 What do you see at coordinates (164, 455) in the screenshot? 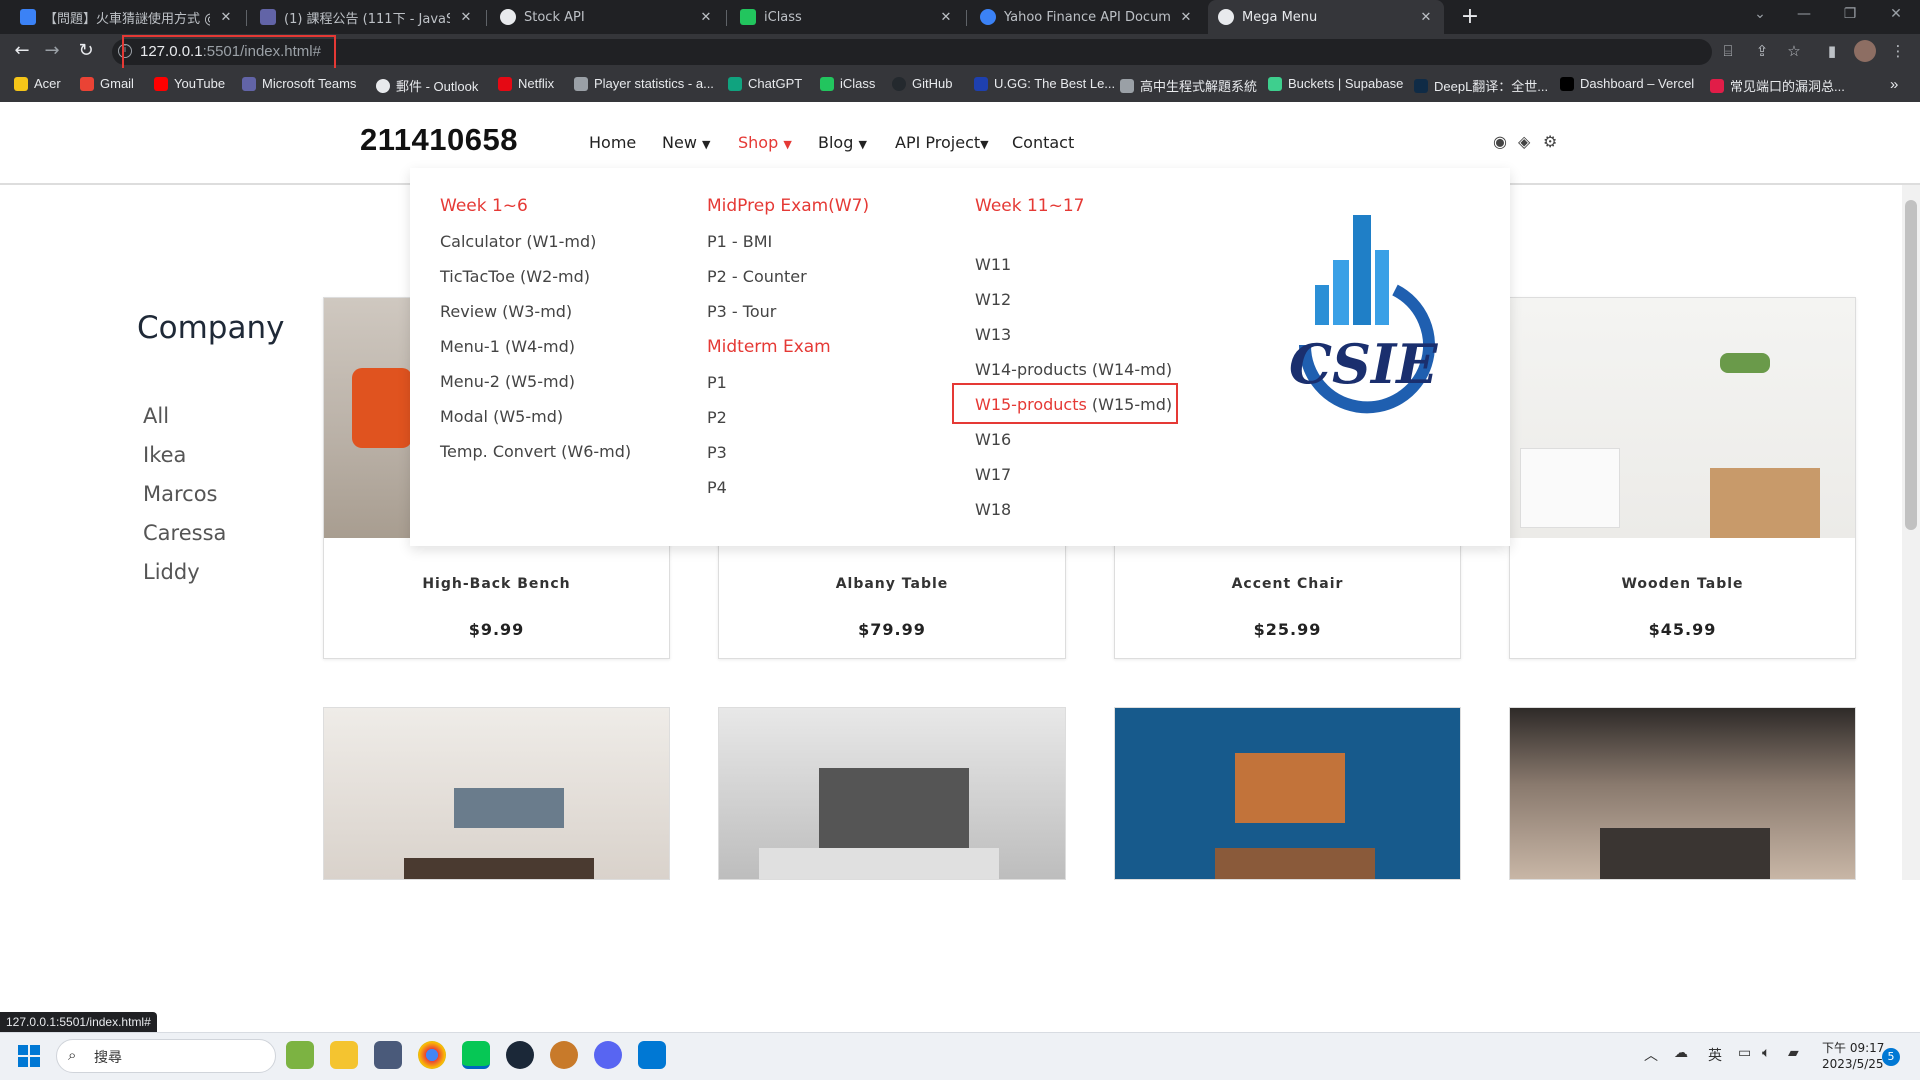
I see `filter-ikea: Ikea` at bounding box center [164, 455].